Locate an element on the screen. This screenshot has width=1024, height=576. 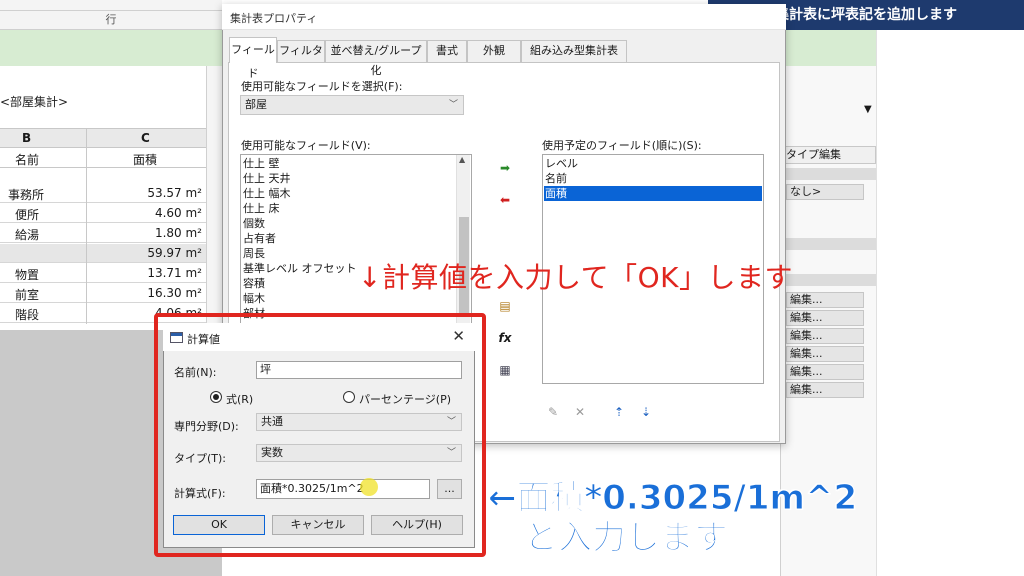
formula-field: 面積*0.3025/1m^2 is located at coordinates (343, 489).